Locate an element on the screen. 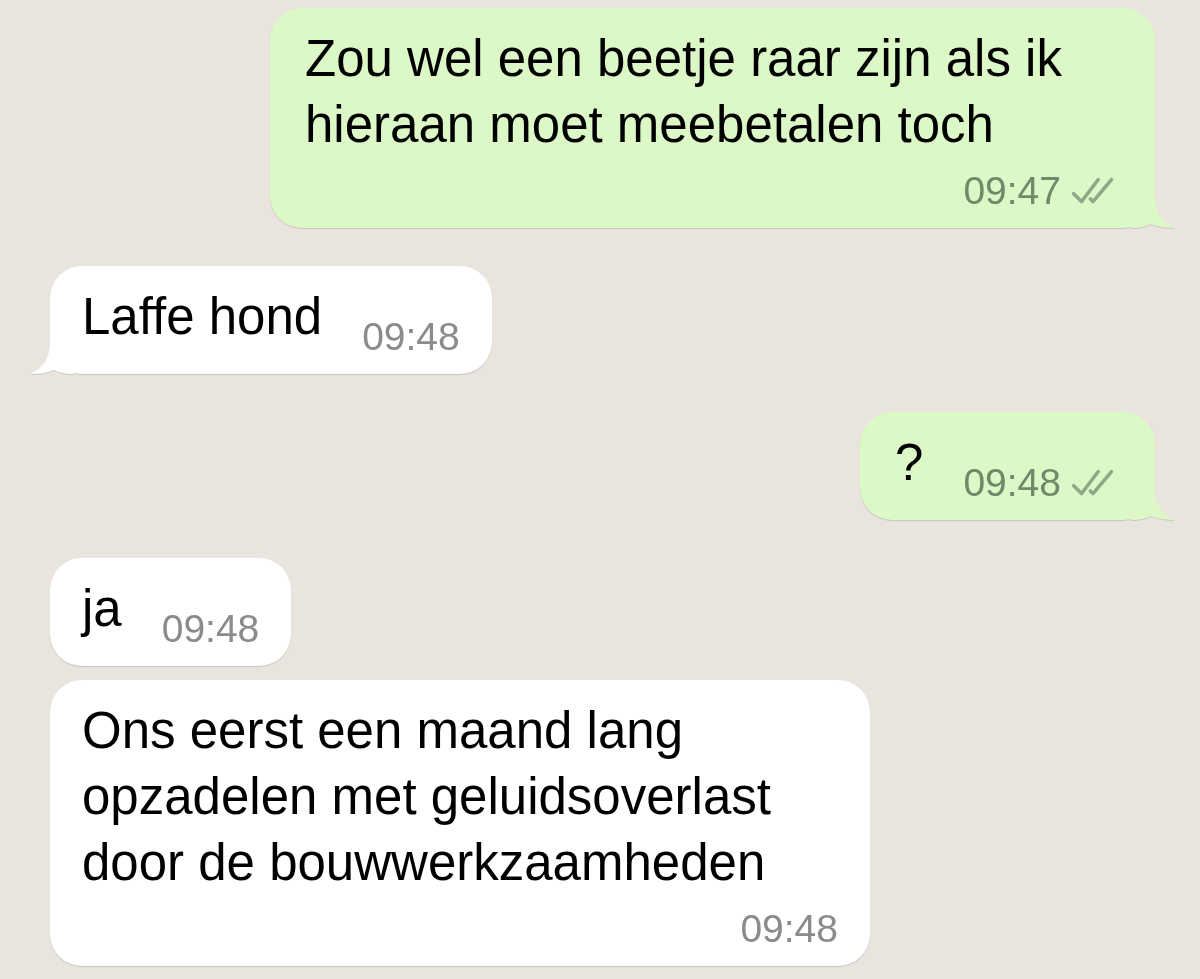  message-text: Laffe hond is located at coordinates (202, 317).